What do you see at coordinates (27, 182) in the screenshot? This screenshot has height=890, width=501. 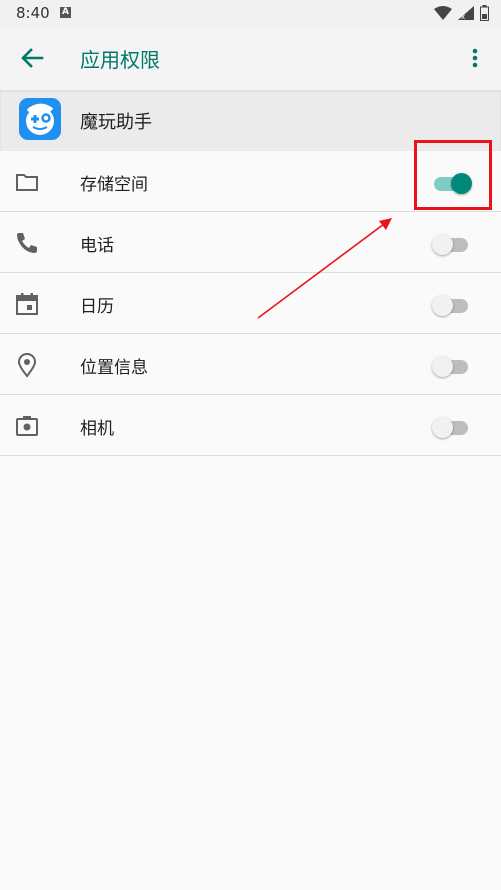 I see `folder-icon` at bounding box center [27, 182].